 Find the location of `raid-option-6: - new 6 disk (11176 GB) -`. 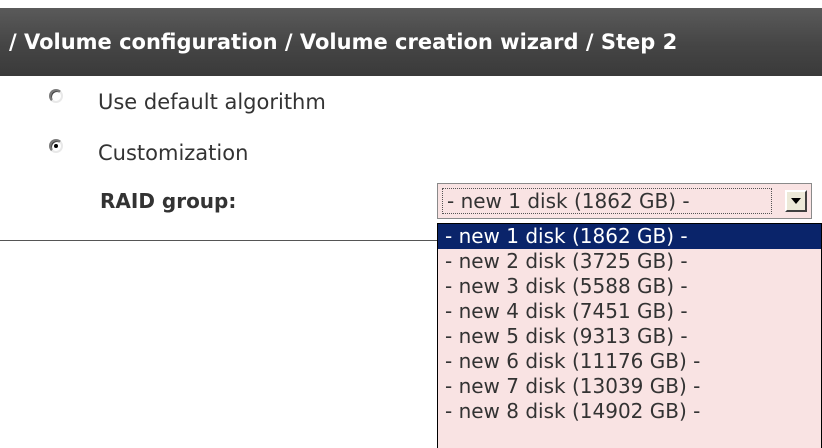

raid-option-6: - new 6 disk (11176 GB) - is located at coordinates (629, 361).